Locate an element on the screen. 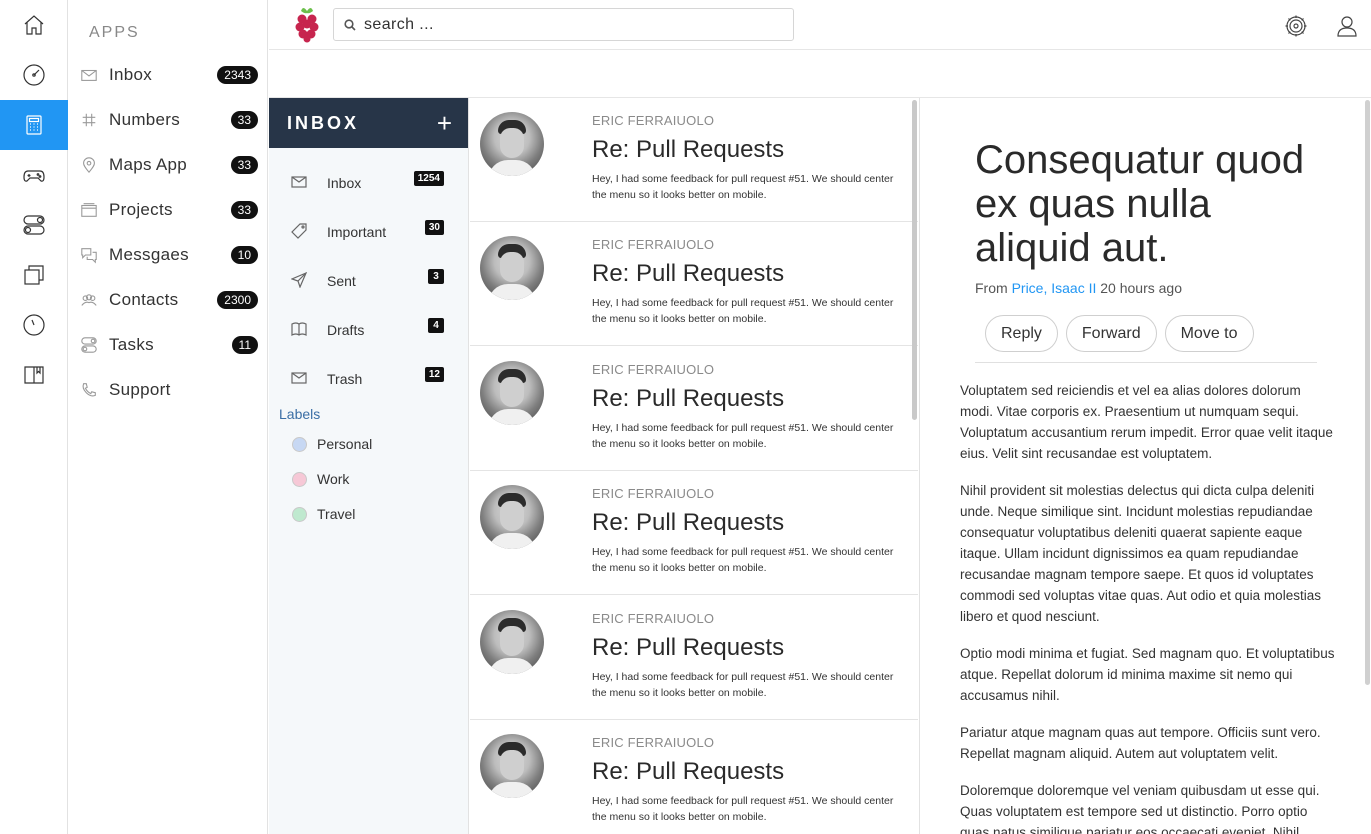  search-input is located at coordinates (574, 24).